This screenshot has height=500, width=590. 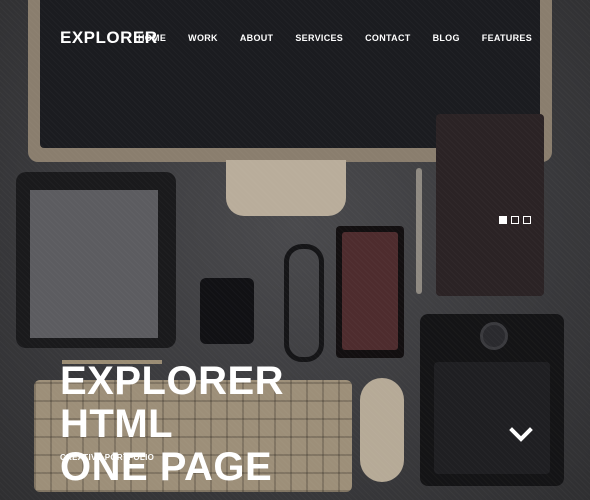 What do you see at coordinates (286, 188) in the screenshot?
I see `monitor-stand` at bounding box center [286, 188].